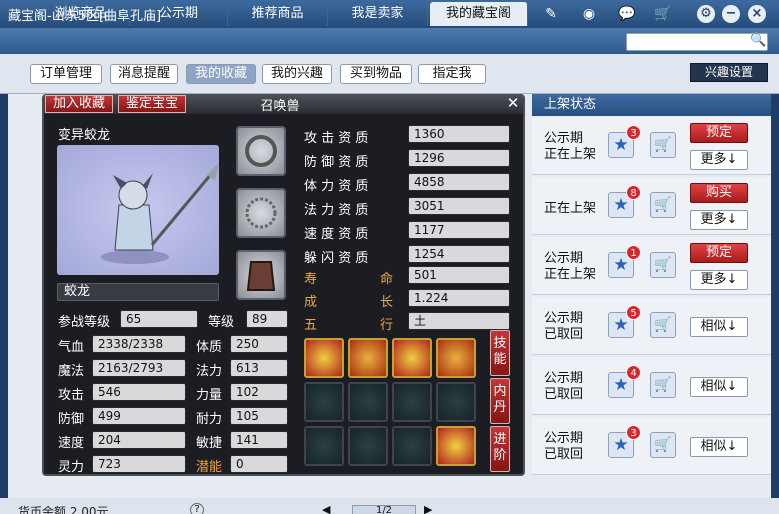  Describe the element at coordinates (706, 14) in the screenshot. I see `settings-icon: ⚙` at that location.